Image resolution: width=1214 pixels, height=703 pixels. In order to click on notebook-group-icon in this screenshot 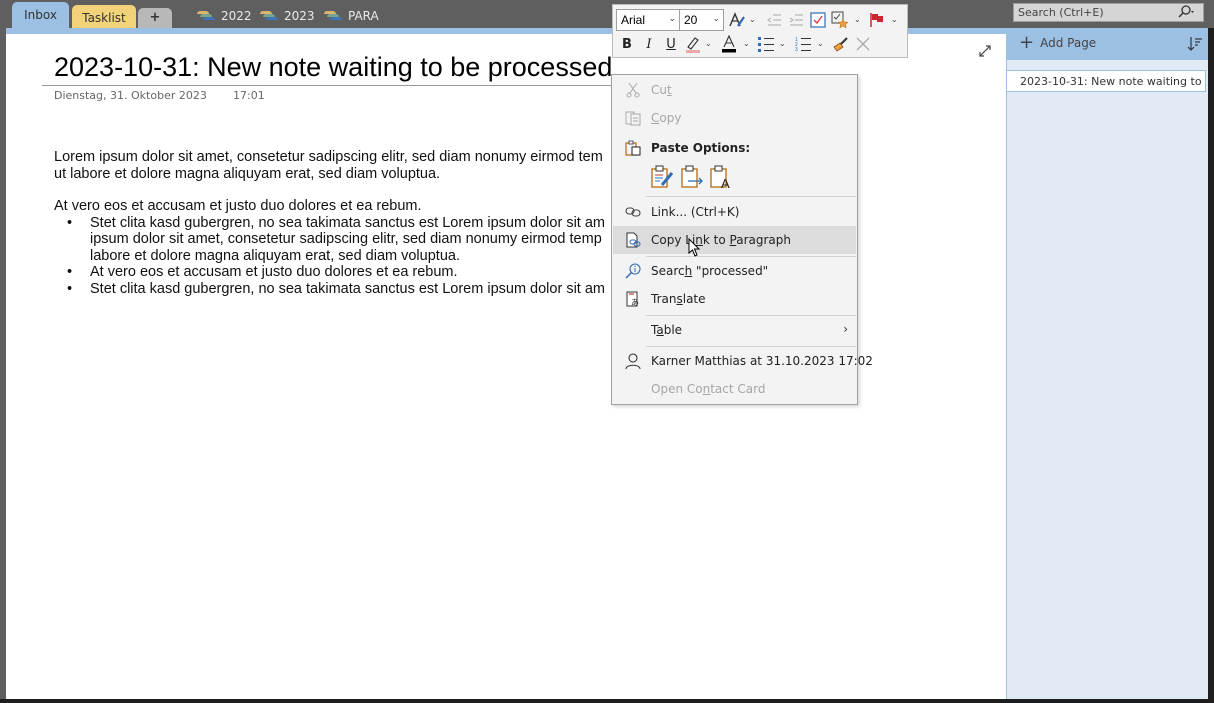, I will do `click(333, 16)`.